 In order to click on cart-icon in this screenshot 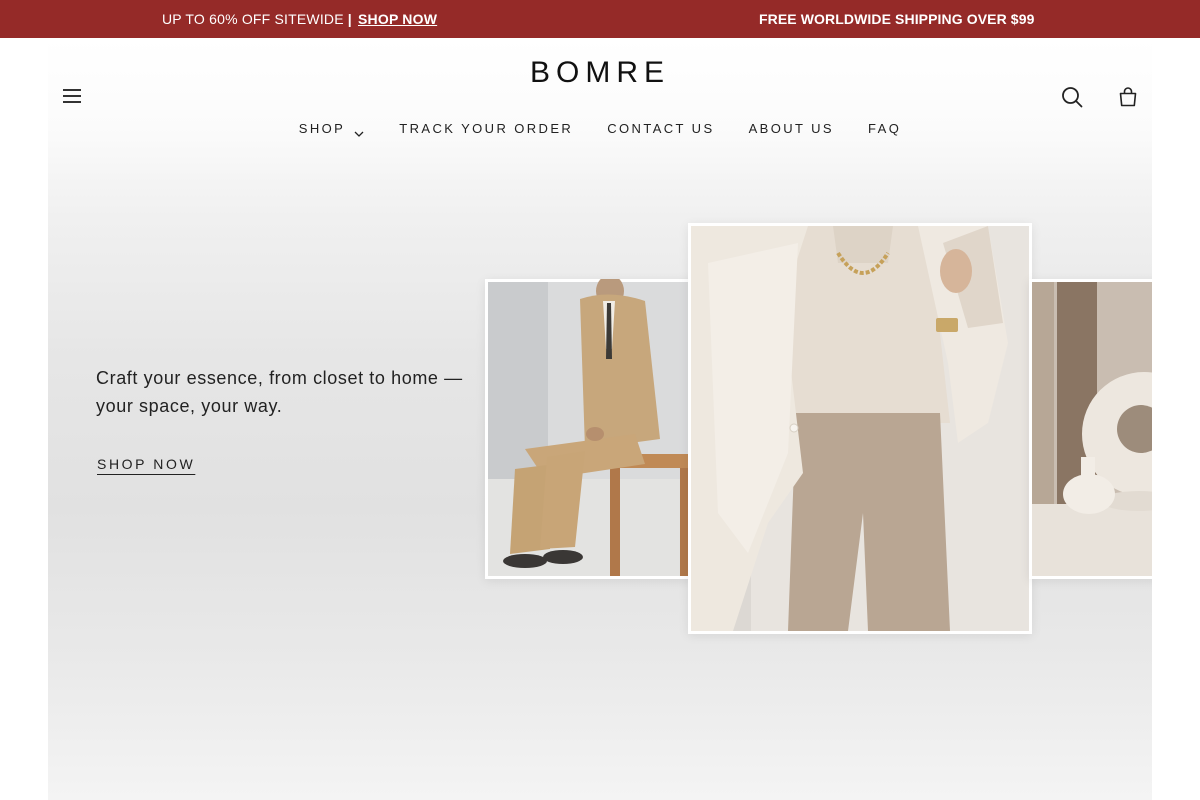, I will do `click(1128, 97)`.